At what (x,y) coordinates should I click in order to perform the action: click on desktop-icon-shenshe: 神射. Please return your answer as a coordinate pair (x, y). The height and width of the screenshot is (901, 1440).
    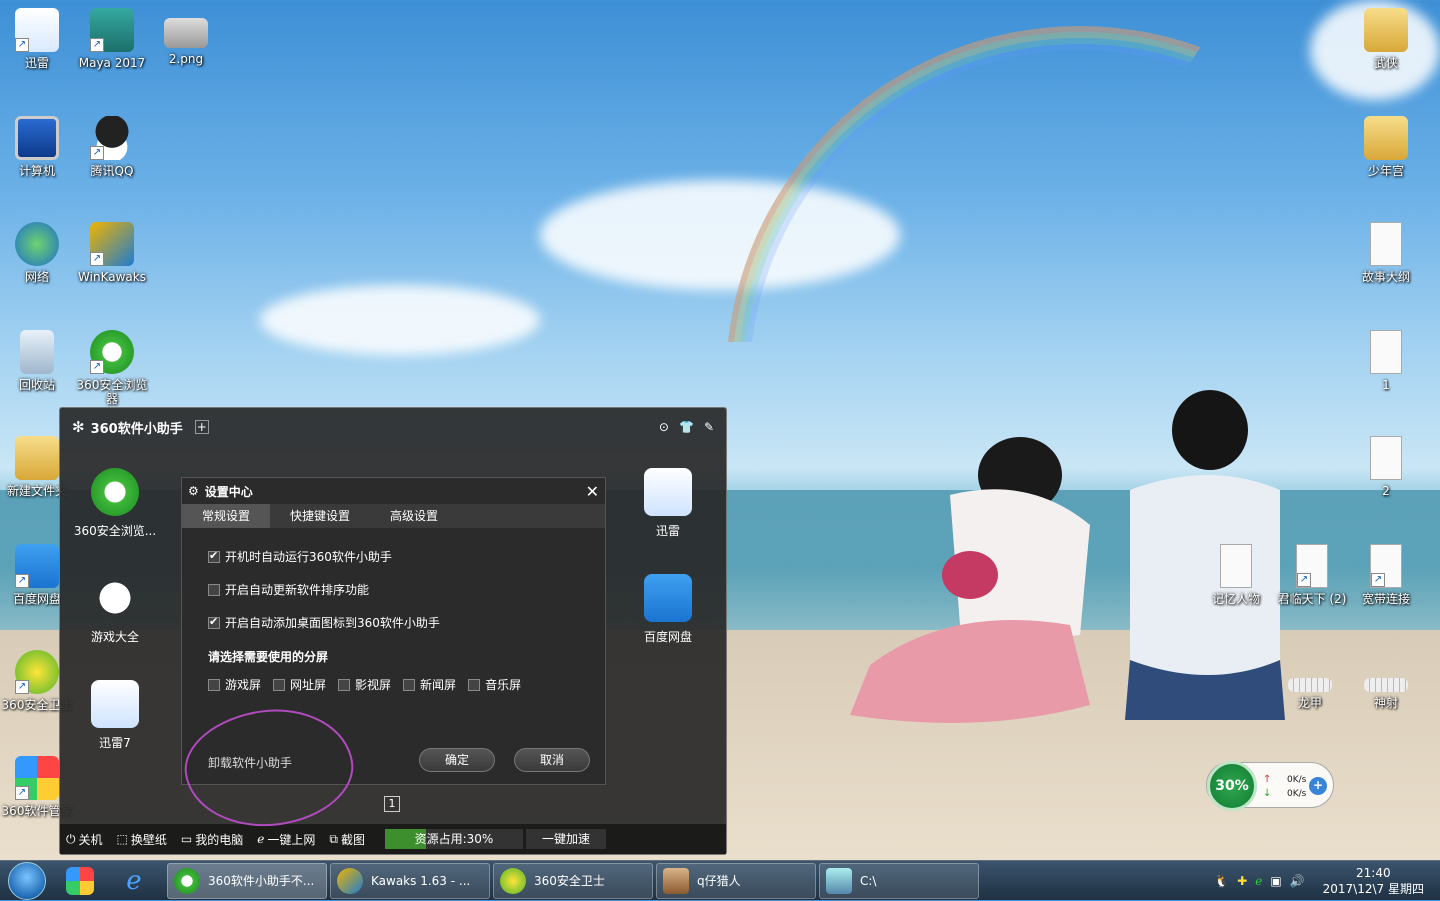
    Looking at the image, I should click on (1386, 687).